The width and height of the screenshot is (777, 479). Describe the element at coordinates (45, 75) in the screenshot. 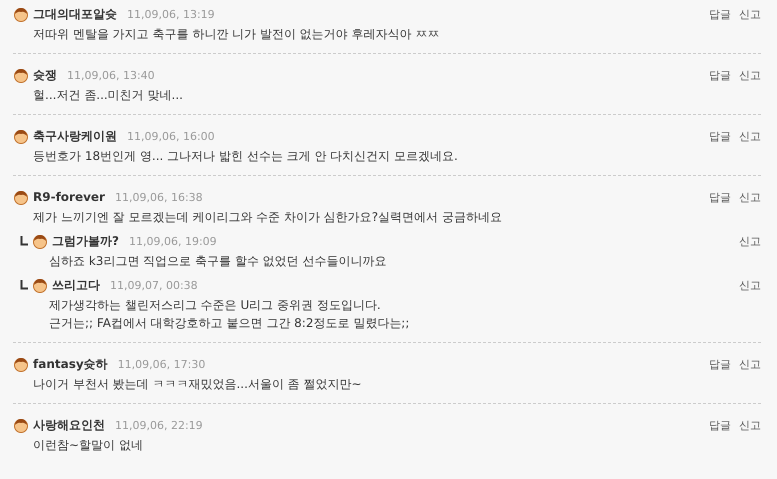

I see `author-name: 슛쟁` at that location.